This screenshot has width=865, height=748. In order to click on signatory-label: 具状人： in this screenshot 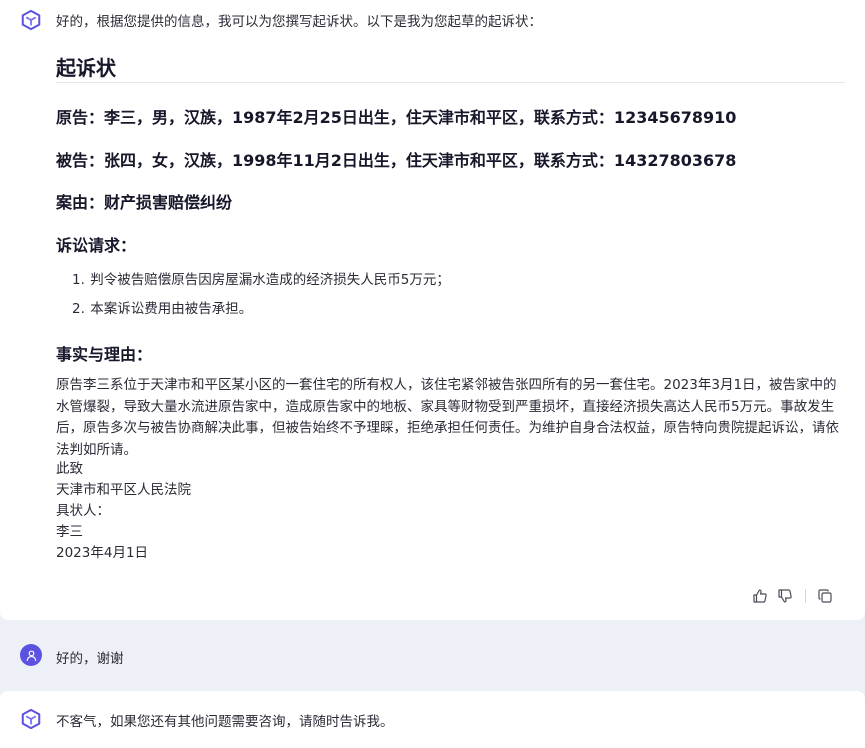, I will do `click(83, 511)`.